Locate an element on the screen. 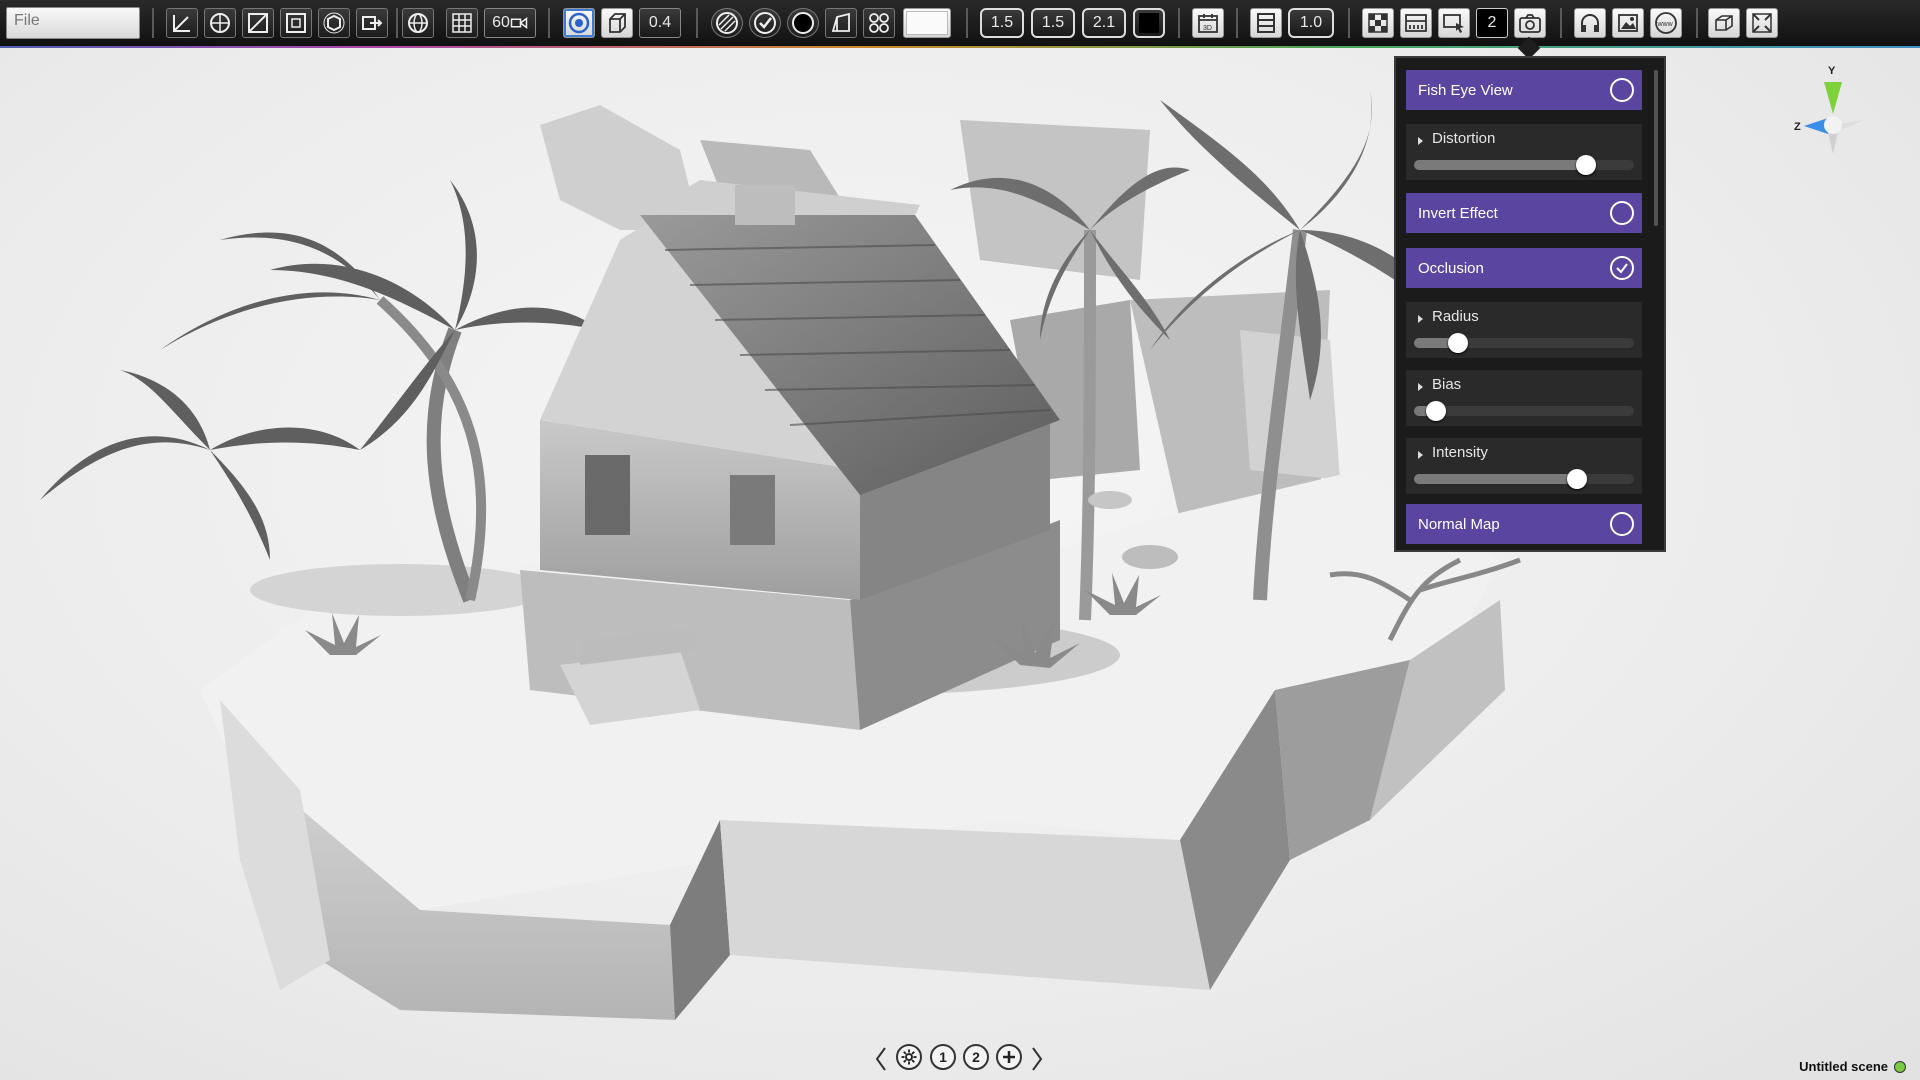 This screenshot has width=1920, height=1080. nodes-icon is located at coordinates (879, 23).